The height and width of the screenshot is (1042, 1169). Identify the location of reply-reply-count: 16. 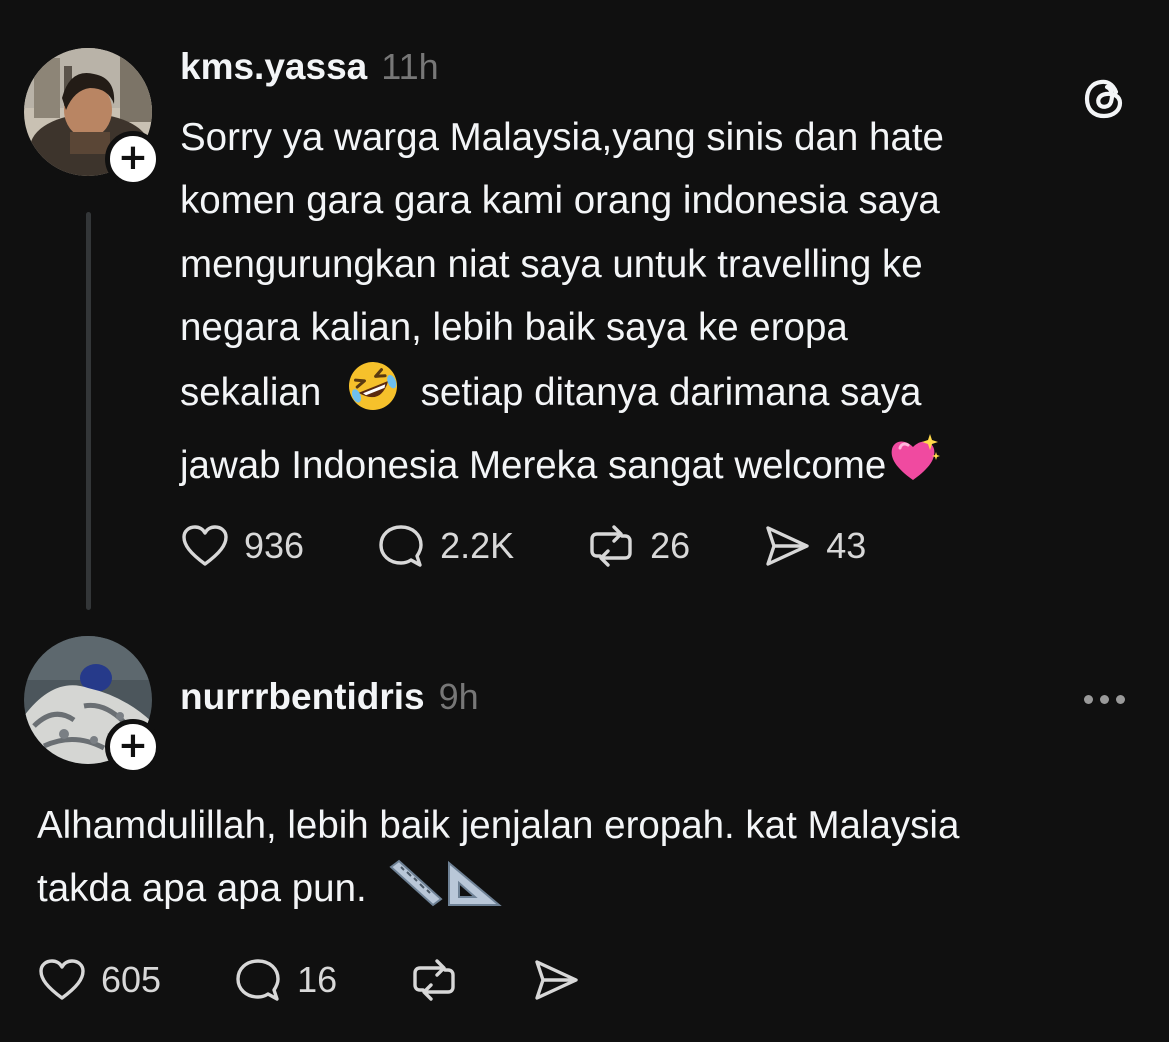
(317, 979).